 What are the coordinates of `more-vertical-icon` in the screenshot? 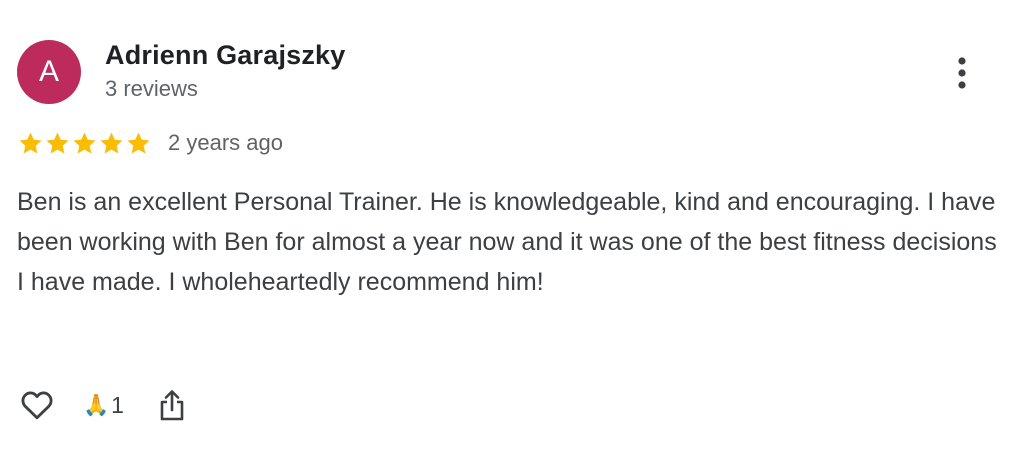 It's located at (962, 73).